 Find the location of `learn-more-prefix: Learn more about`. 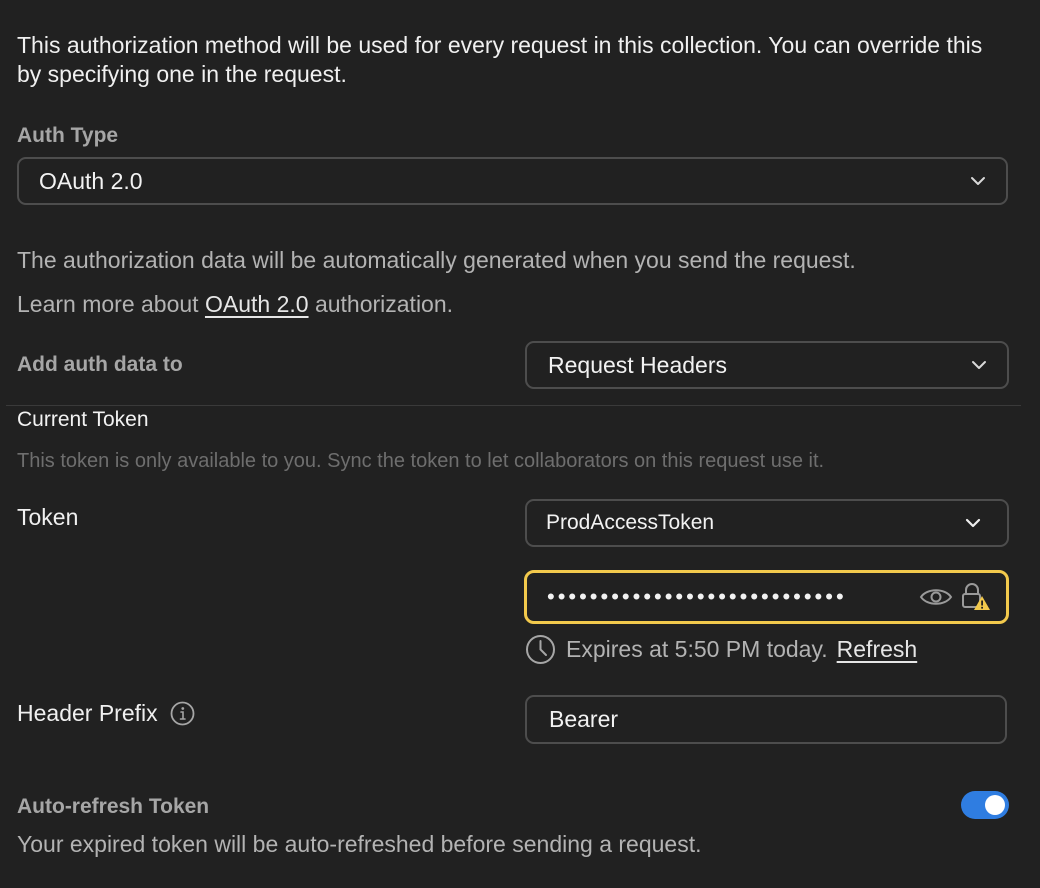

learn-more-prefix: Learn more about is located at coordinates (108, 304).